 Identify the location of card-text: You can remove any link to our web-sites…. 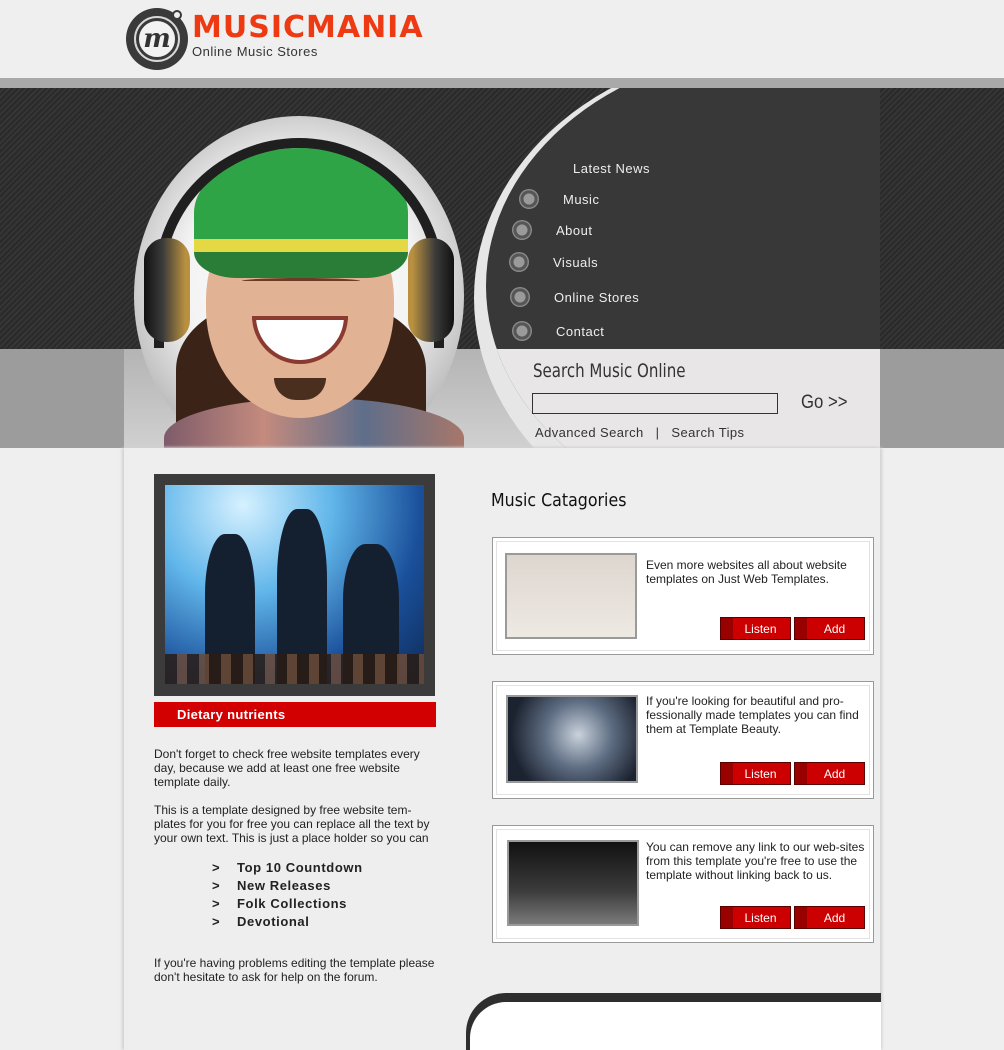
(755, 861).